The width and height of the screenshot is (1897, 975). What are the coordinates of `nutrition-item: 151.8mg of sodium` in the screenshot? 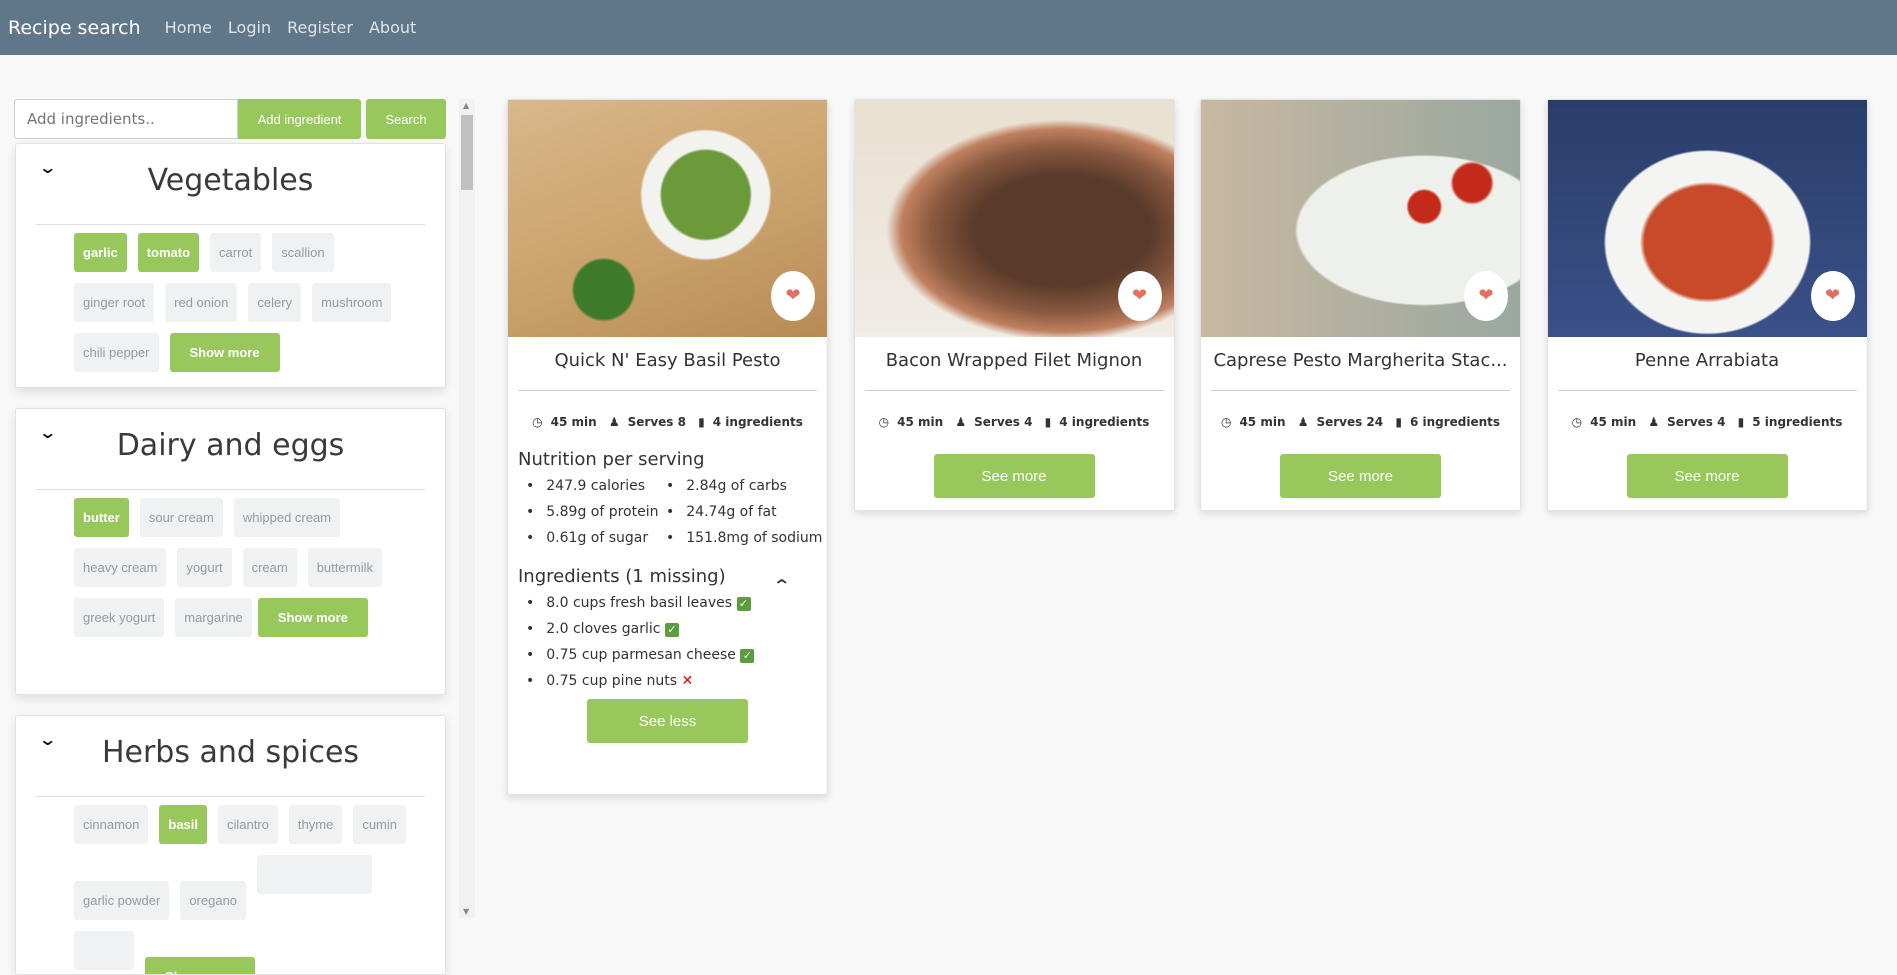 It's located at (746, 538).